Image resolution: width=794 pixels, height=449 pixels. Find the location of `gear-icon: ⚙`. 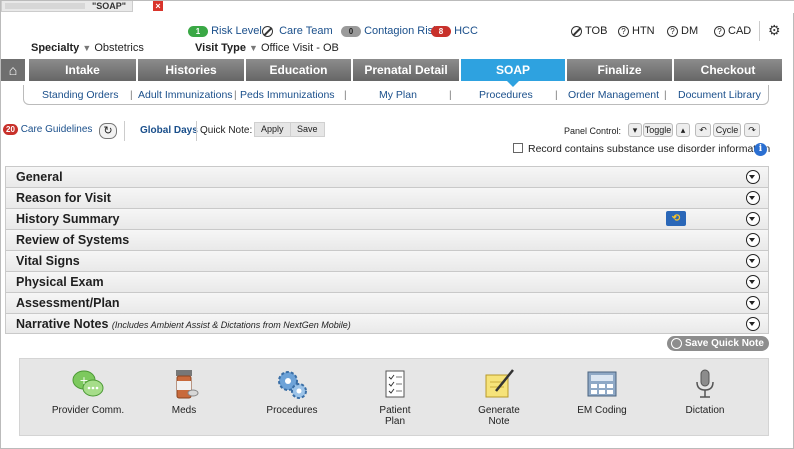

gear-icon: ⚙ is located at coordinates (774, 30).